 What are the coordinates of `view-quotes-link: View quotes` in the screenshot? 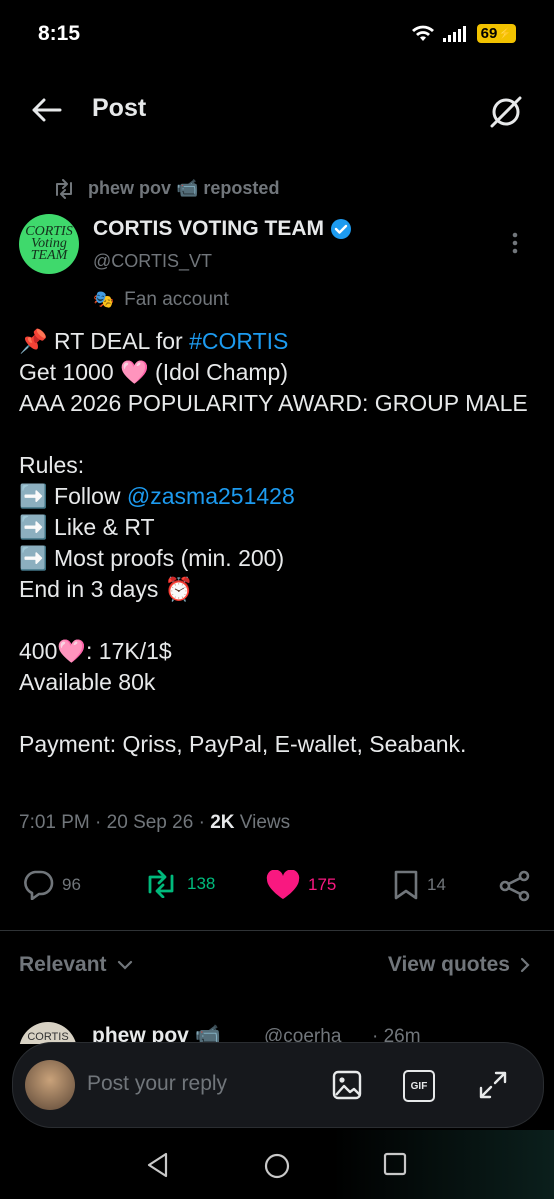 It's located at (459, 965).